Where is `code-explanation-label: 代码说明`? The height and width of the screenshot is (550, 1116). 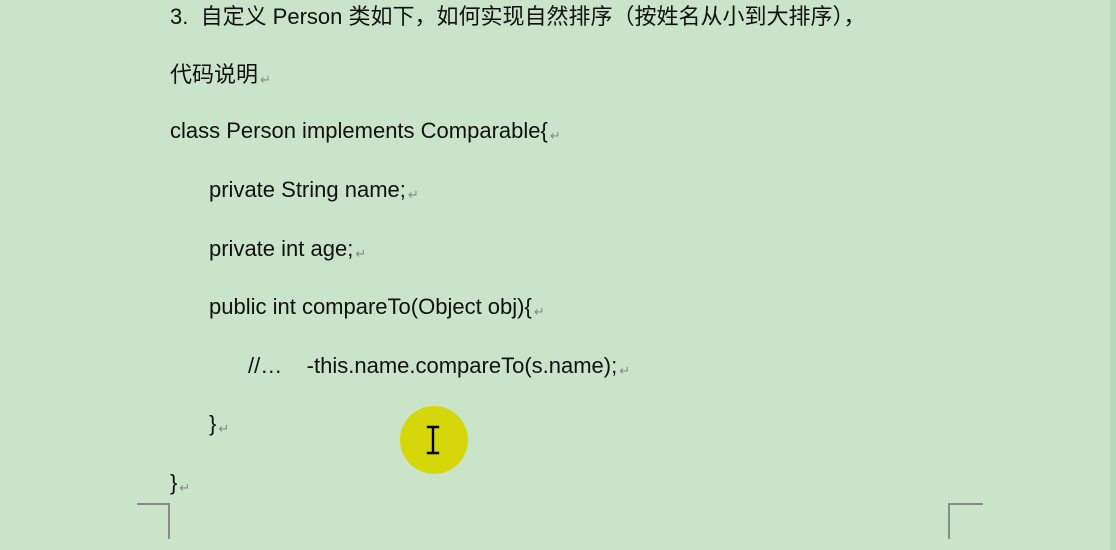
code-explanation-label: 代码说明 is located at coordinates (214, 74).